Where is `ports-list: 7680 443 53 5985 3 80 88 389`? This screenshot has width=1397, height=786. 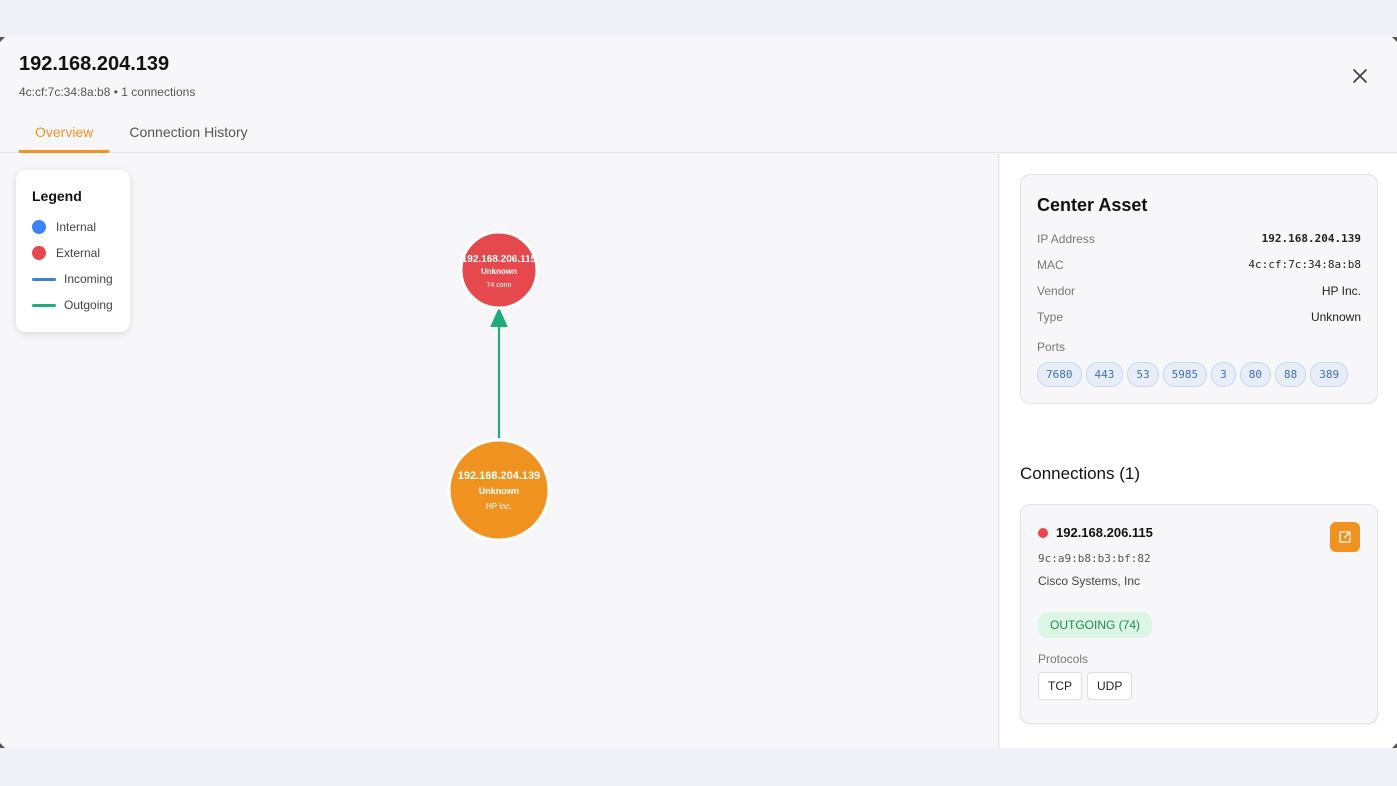
ports-list: 7680 443 53 5985 3 80 88 389 is located at coordinates (1199, 374).